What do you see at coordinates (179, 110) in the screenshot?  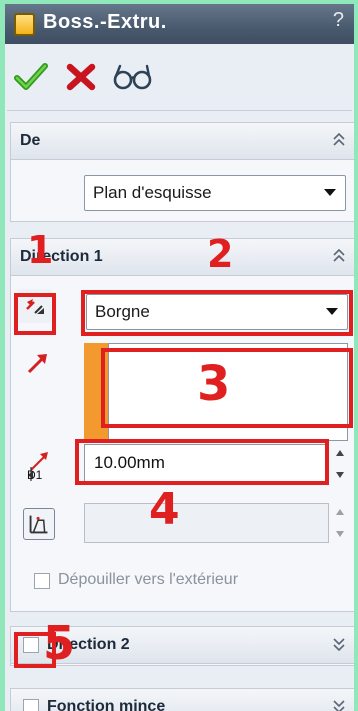 I see `separator` at bounding box center [179, 110].